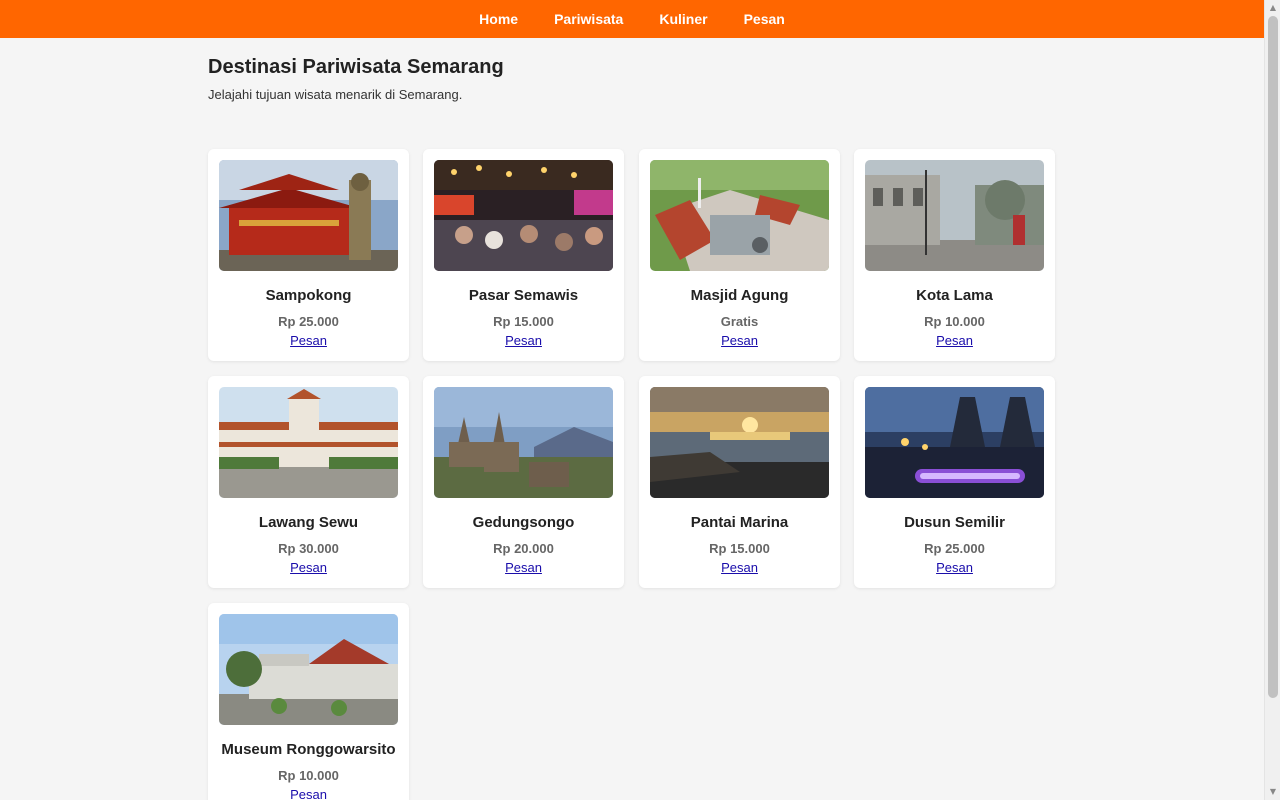 The width and height of the screenshot is (1280, 800). What do you see at coordinates (1273, 357) in the screenshot?
I see `scrollbar-thumb` at bounding box center [1273, 357].